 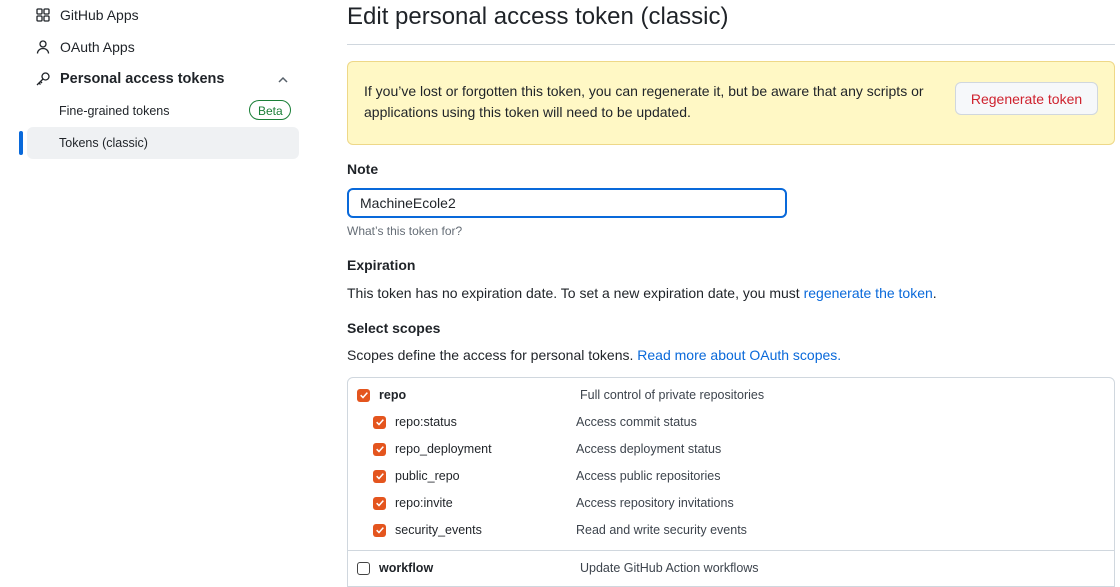 I want to click on scope-name: workflow, so click(x=406, y=568).